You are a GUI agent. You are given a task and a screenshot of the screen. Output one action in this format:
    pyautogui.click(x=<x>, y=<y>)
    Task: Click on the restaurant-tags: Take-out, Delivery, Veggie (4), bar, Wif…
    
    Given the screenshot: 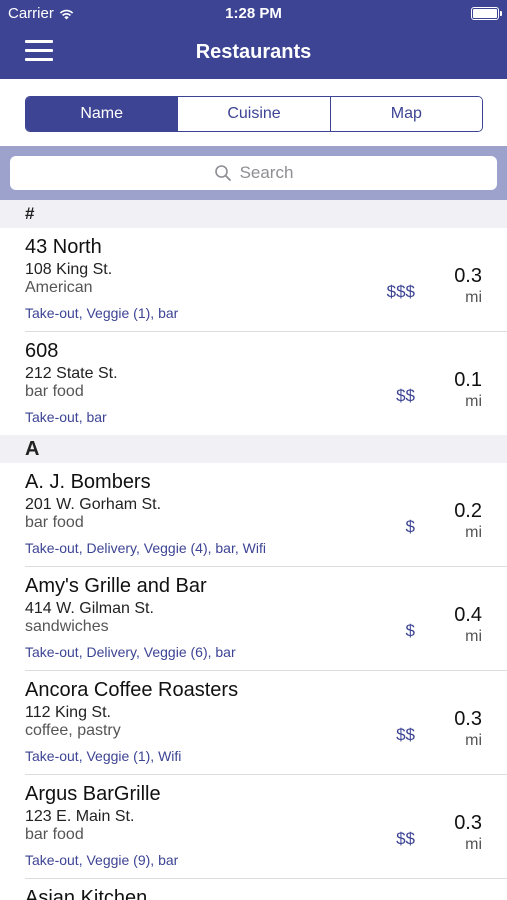 What is the action you would take?
    pyautogui.click(x=145, y=548)
    